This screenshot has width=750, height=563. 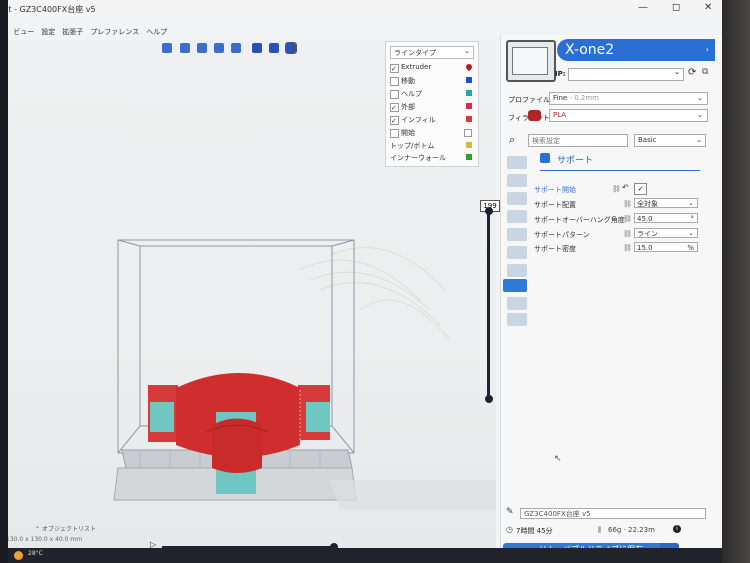 I want to click on printer-name-button: X-one2 ›, so click(x=636, y=50).